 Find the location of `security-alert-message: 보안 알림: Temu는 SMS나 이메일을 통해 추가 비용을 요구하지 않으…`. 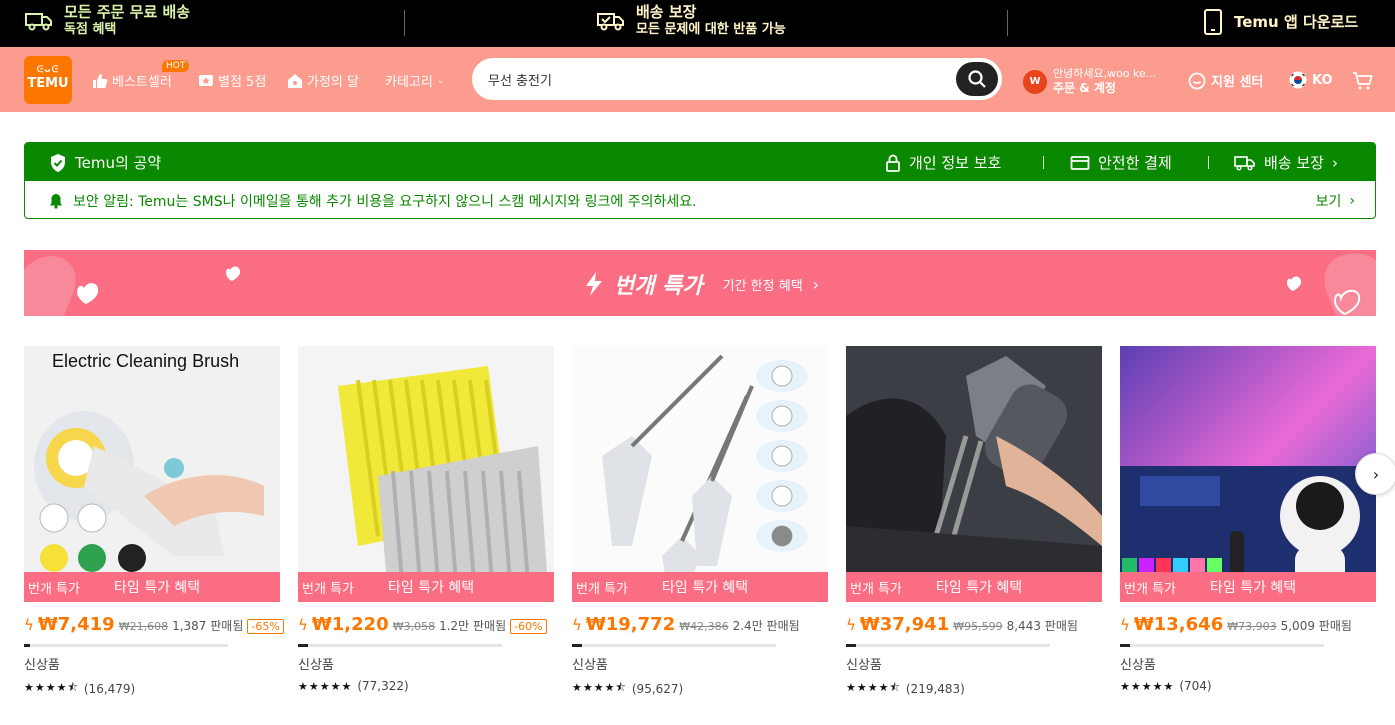

security-alert-message: 보안 알림: Temu는 SMS나 이메일을 통해 추가 비용을 요구하지 않으… is located at coordinates (373, 201).